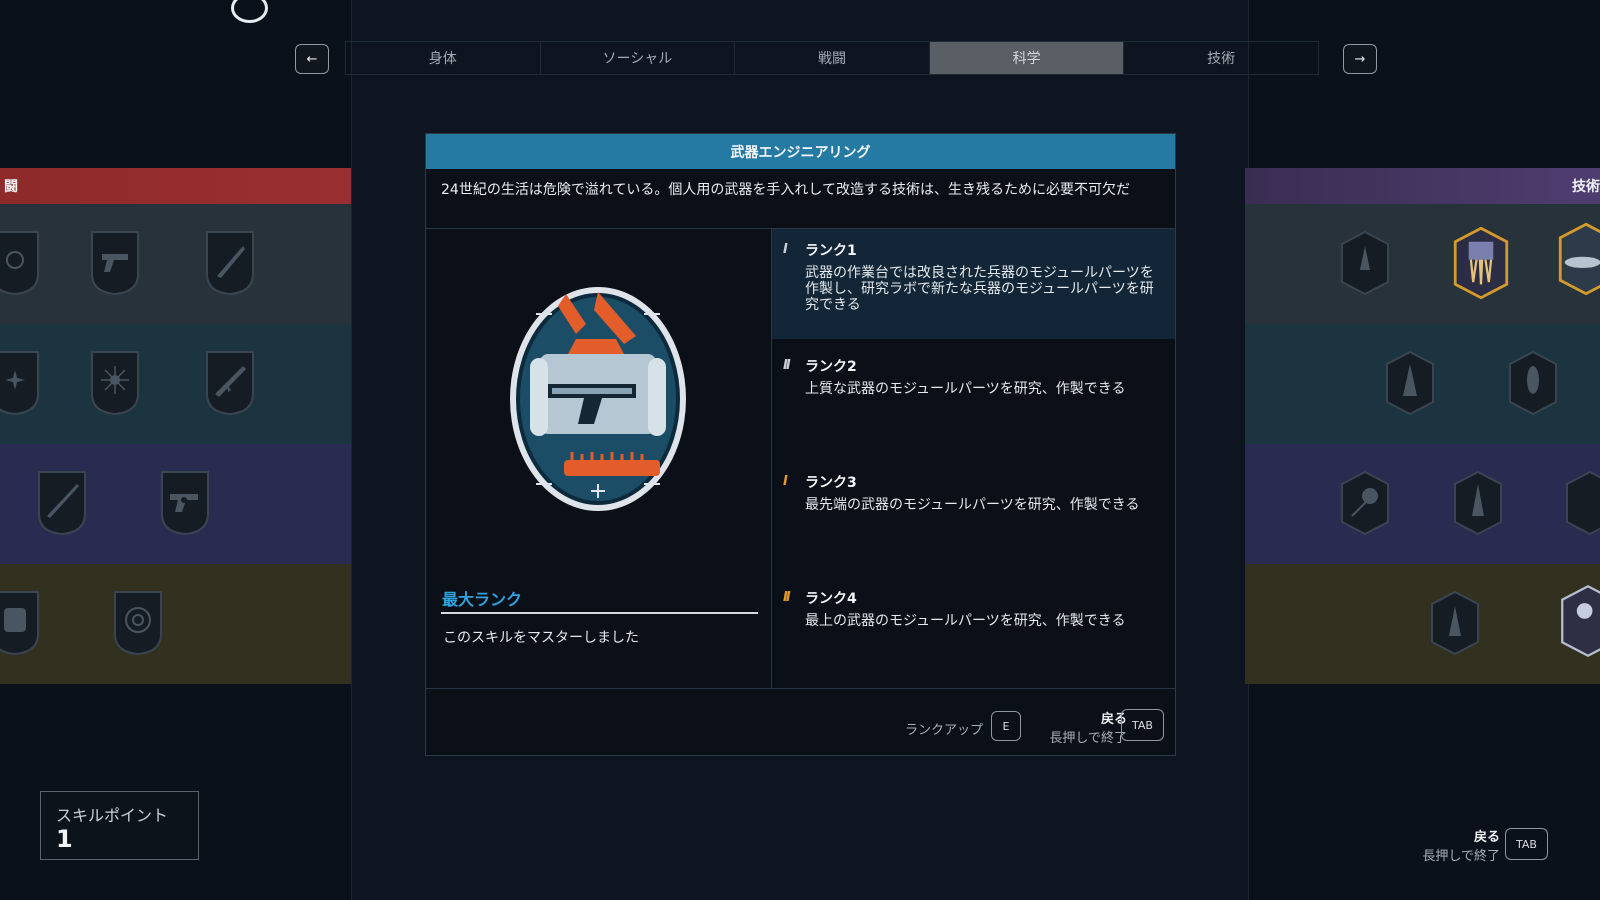 This screenshot has width=1600, height=900. I want to click on rank-item-2: II ランク2 上質な武器のモジュールパーツを研究、作製できる, so click(973, 400).